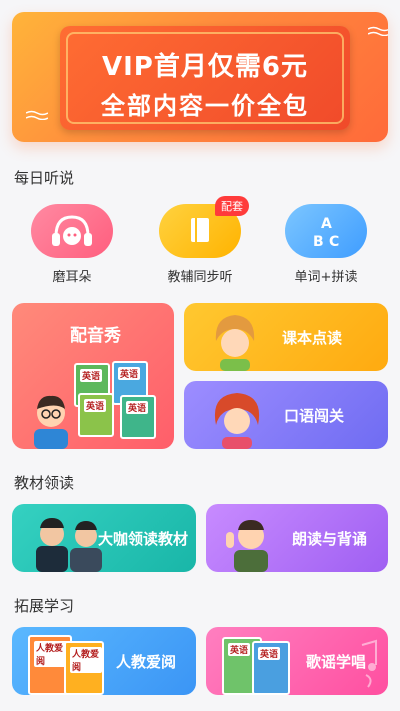 The image size is (400, 711). I want to click on card-dubbing-show: 配音秀 英语 英语 英语 英语, so click(93, 376).